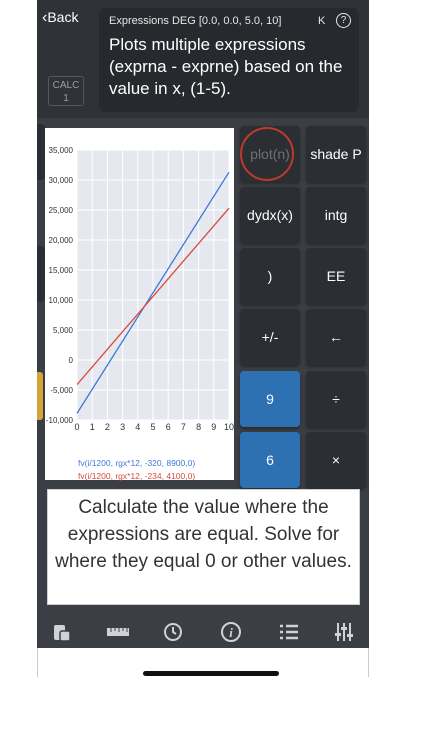 The height and width of the screenshot is (750, 422). What do you see at coordinates (61, 180) in the screenshot?
I see `y-tick-label: 30,000` at bounding box center [61, 180].